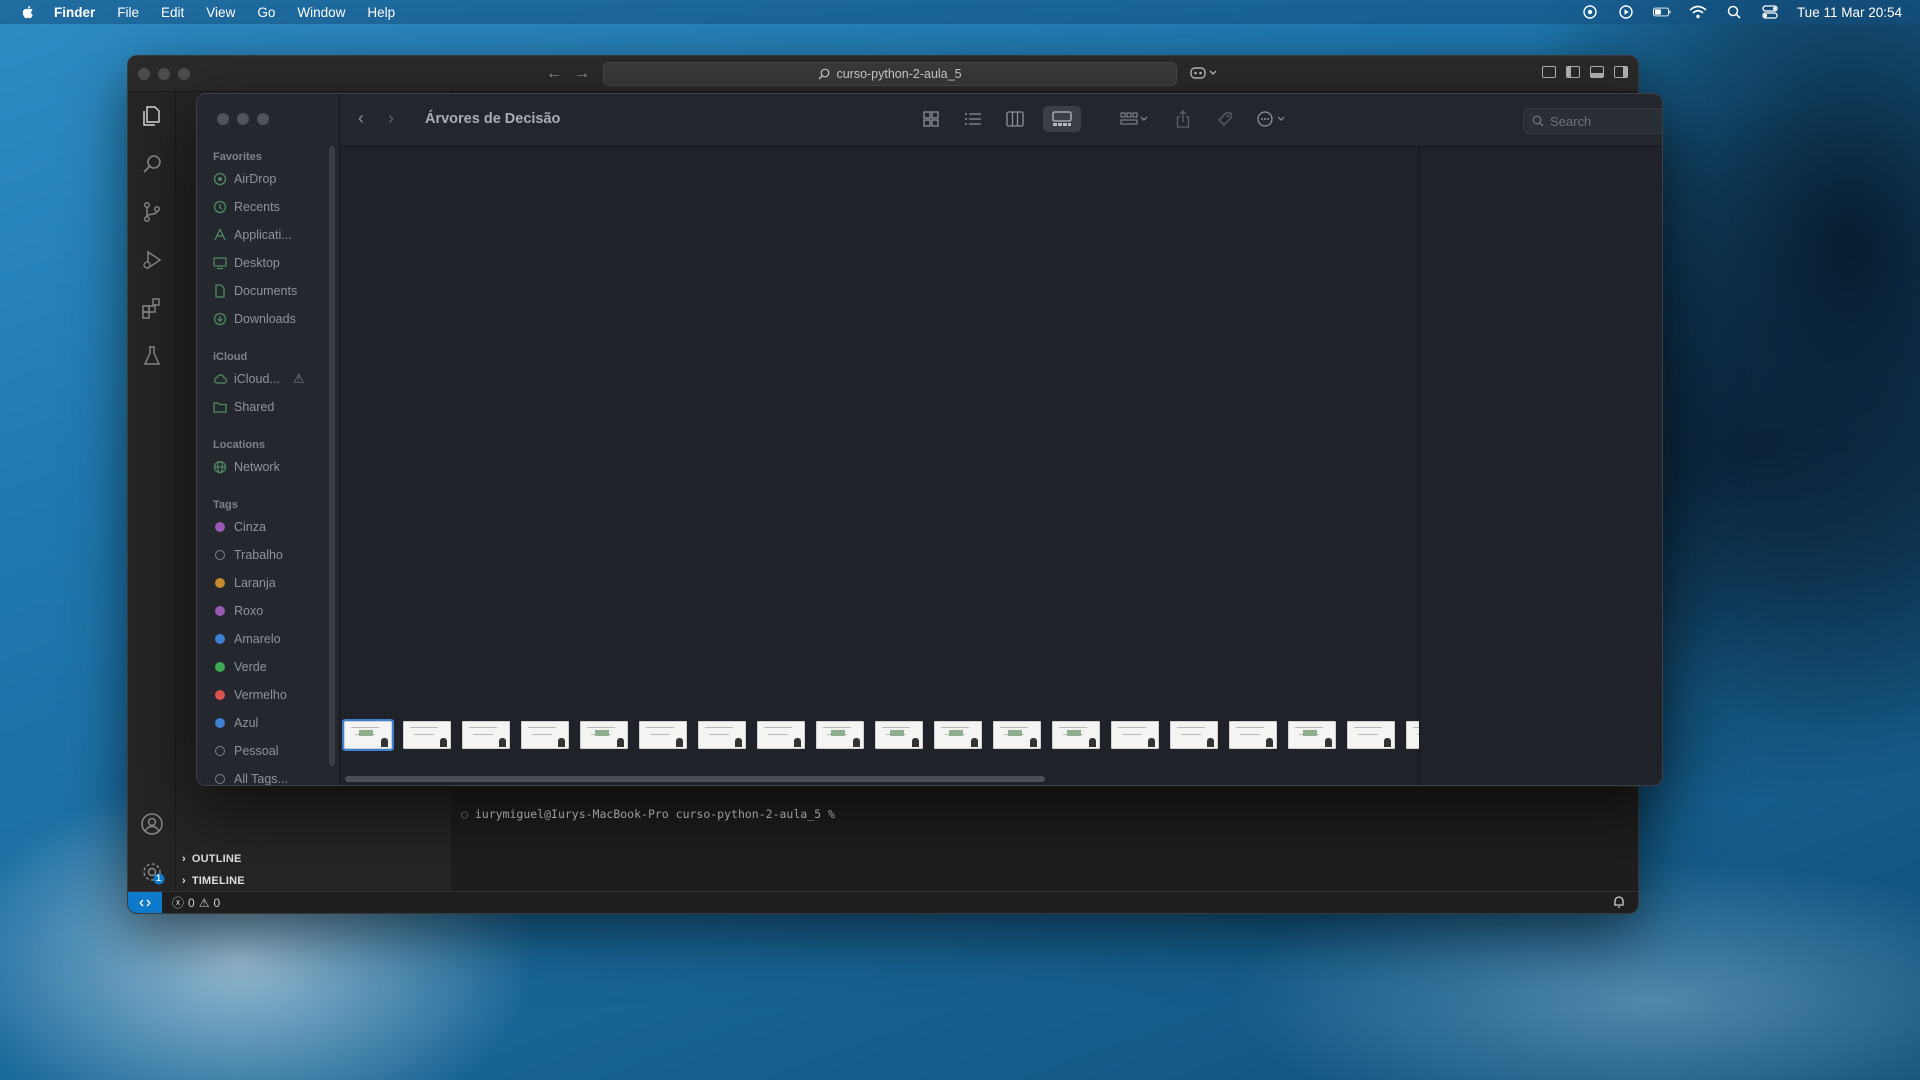 This screenshot has height=1080, width=1920. Describe the element at coordinates (1619, 903) in the screenshot. I see `notifications-bell-icon` at that location.